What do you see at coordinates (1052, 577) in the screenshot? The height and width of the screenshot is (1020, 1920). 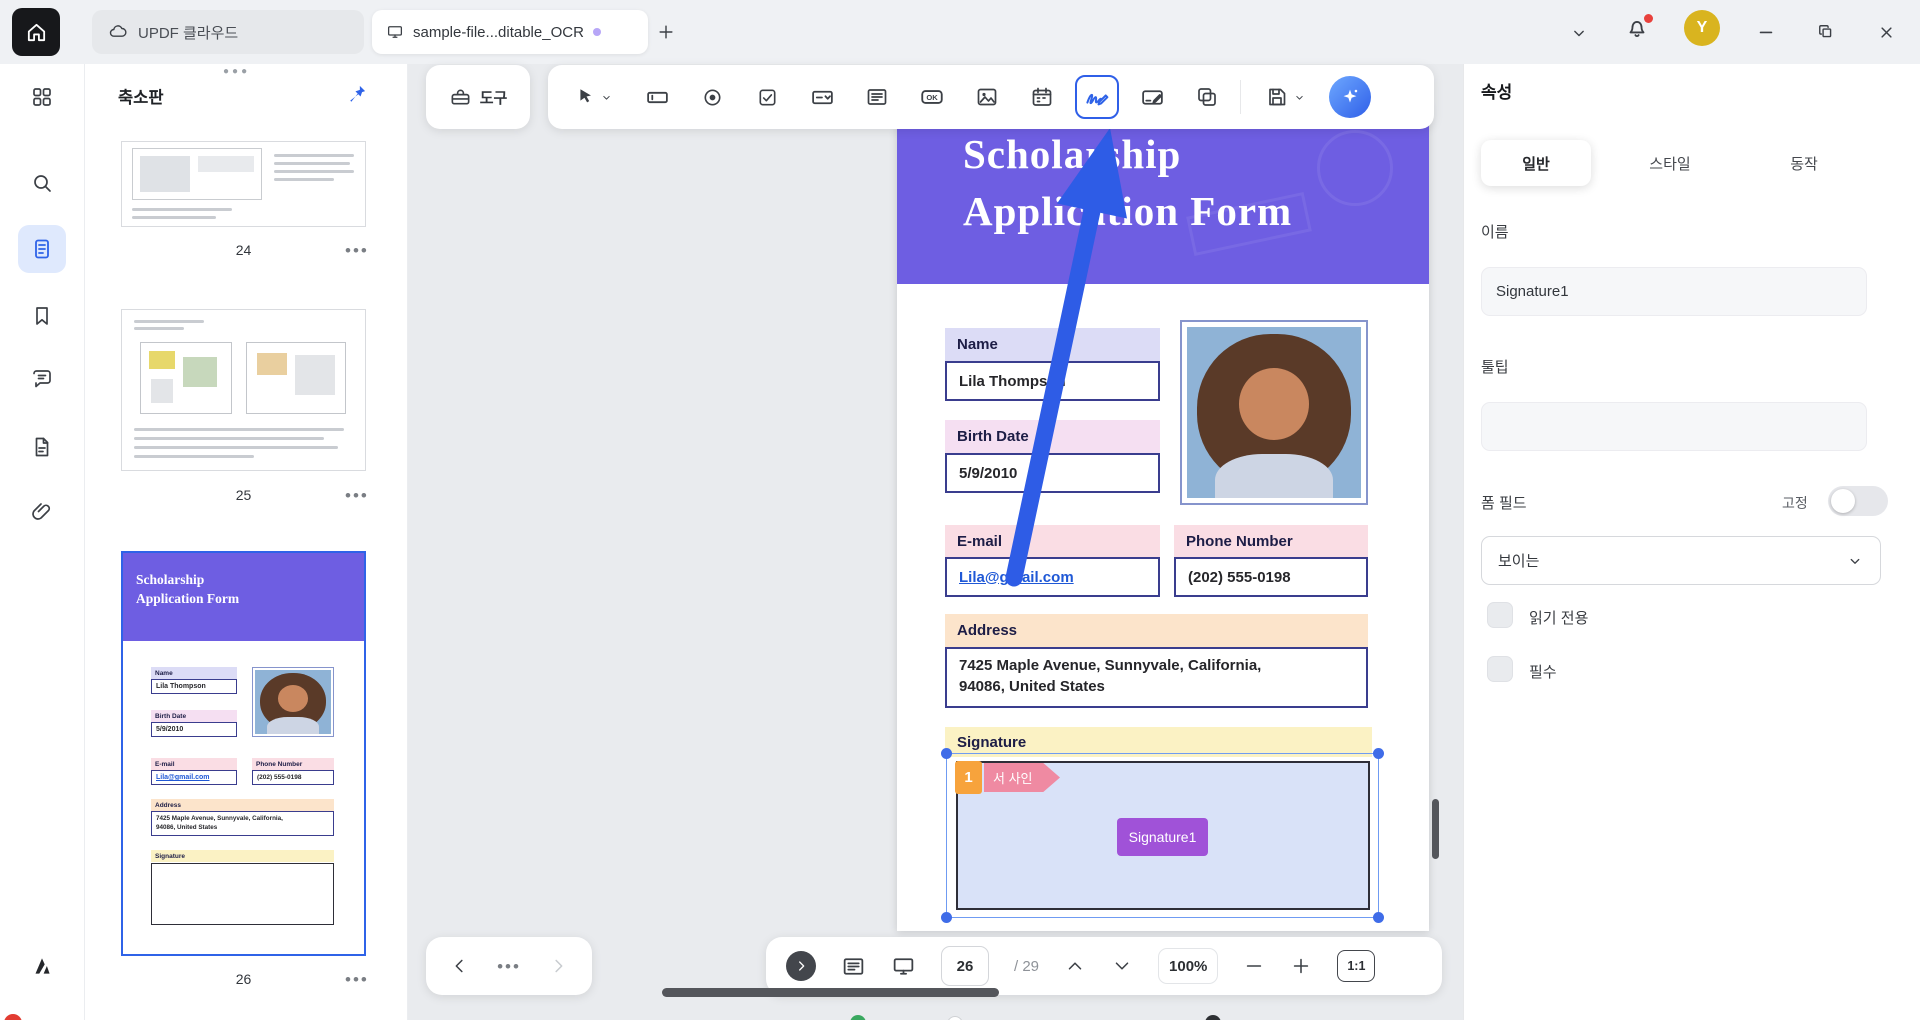 I see `email-field: Lila@gmail.com` at bounding box center [1052, 577].